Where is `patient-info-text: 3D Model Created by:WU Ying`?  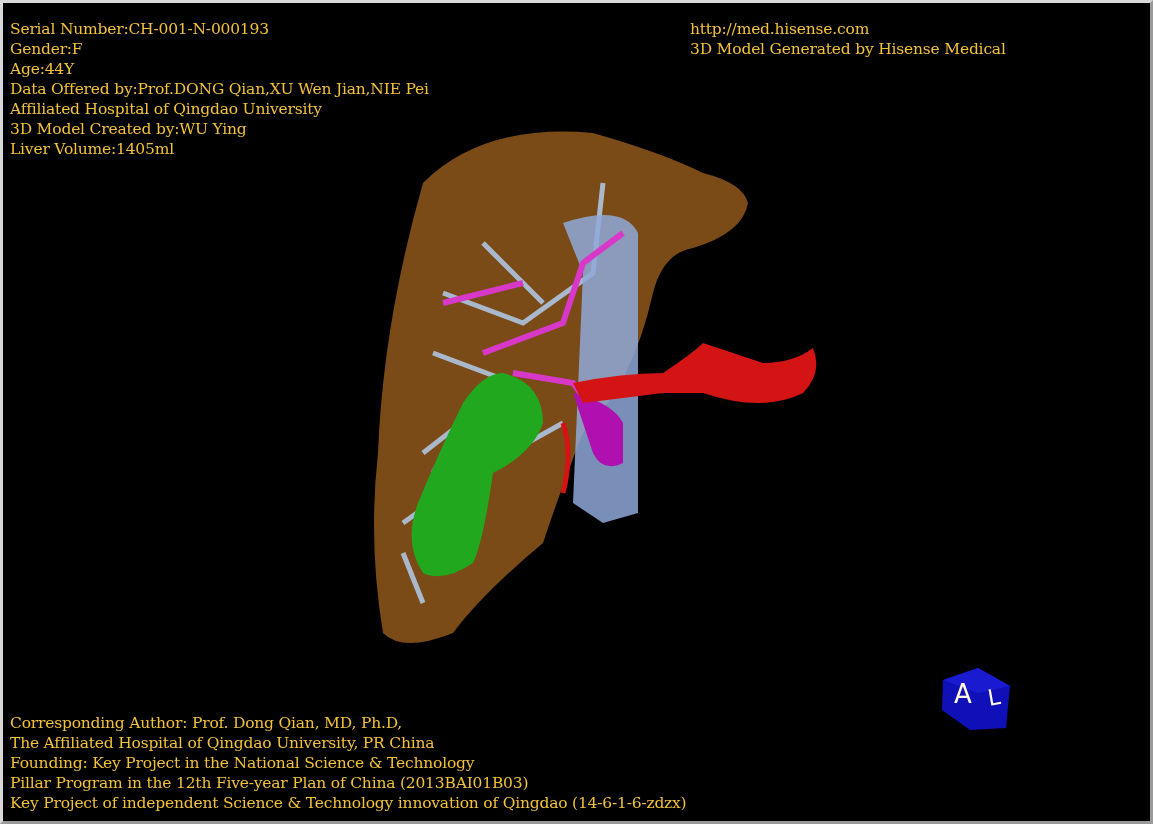
patient-info-text: 3D Model Created by:WU Ying is located at coordinates (129, 129).